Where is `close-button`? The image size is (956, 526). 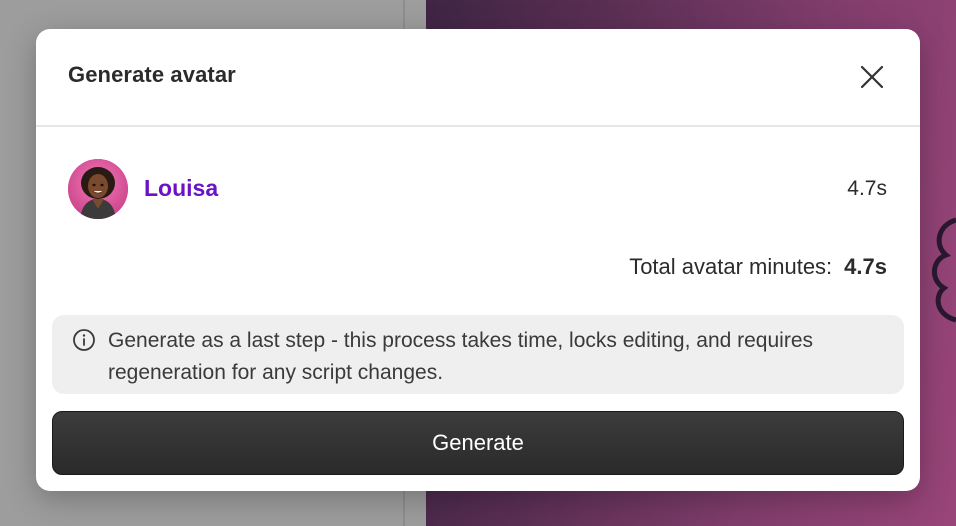
close-button is located at coordinates (872, 77).